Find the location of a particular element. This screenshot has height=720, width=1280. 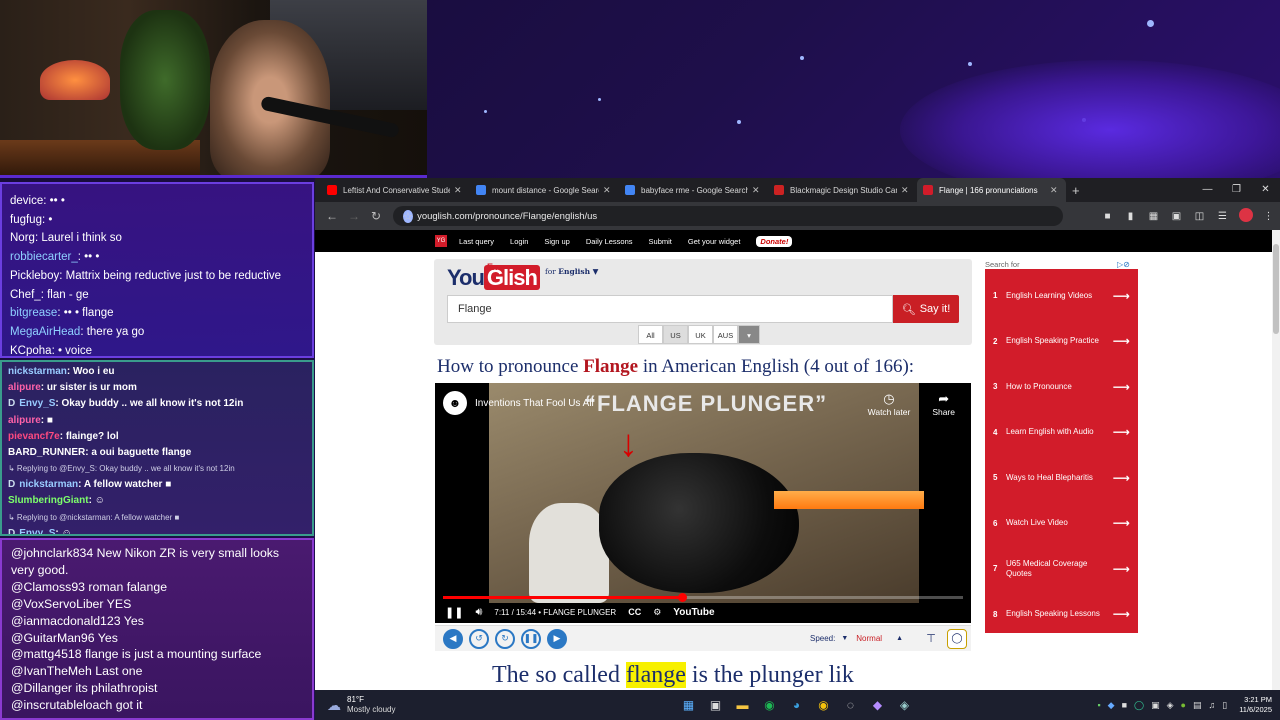

chrome-icon: ◉ is located at coordinates (823, 705).